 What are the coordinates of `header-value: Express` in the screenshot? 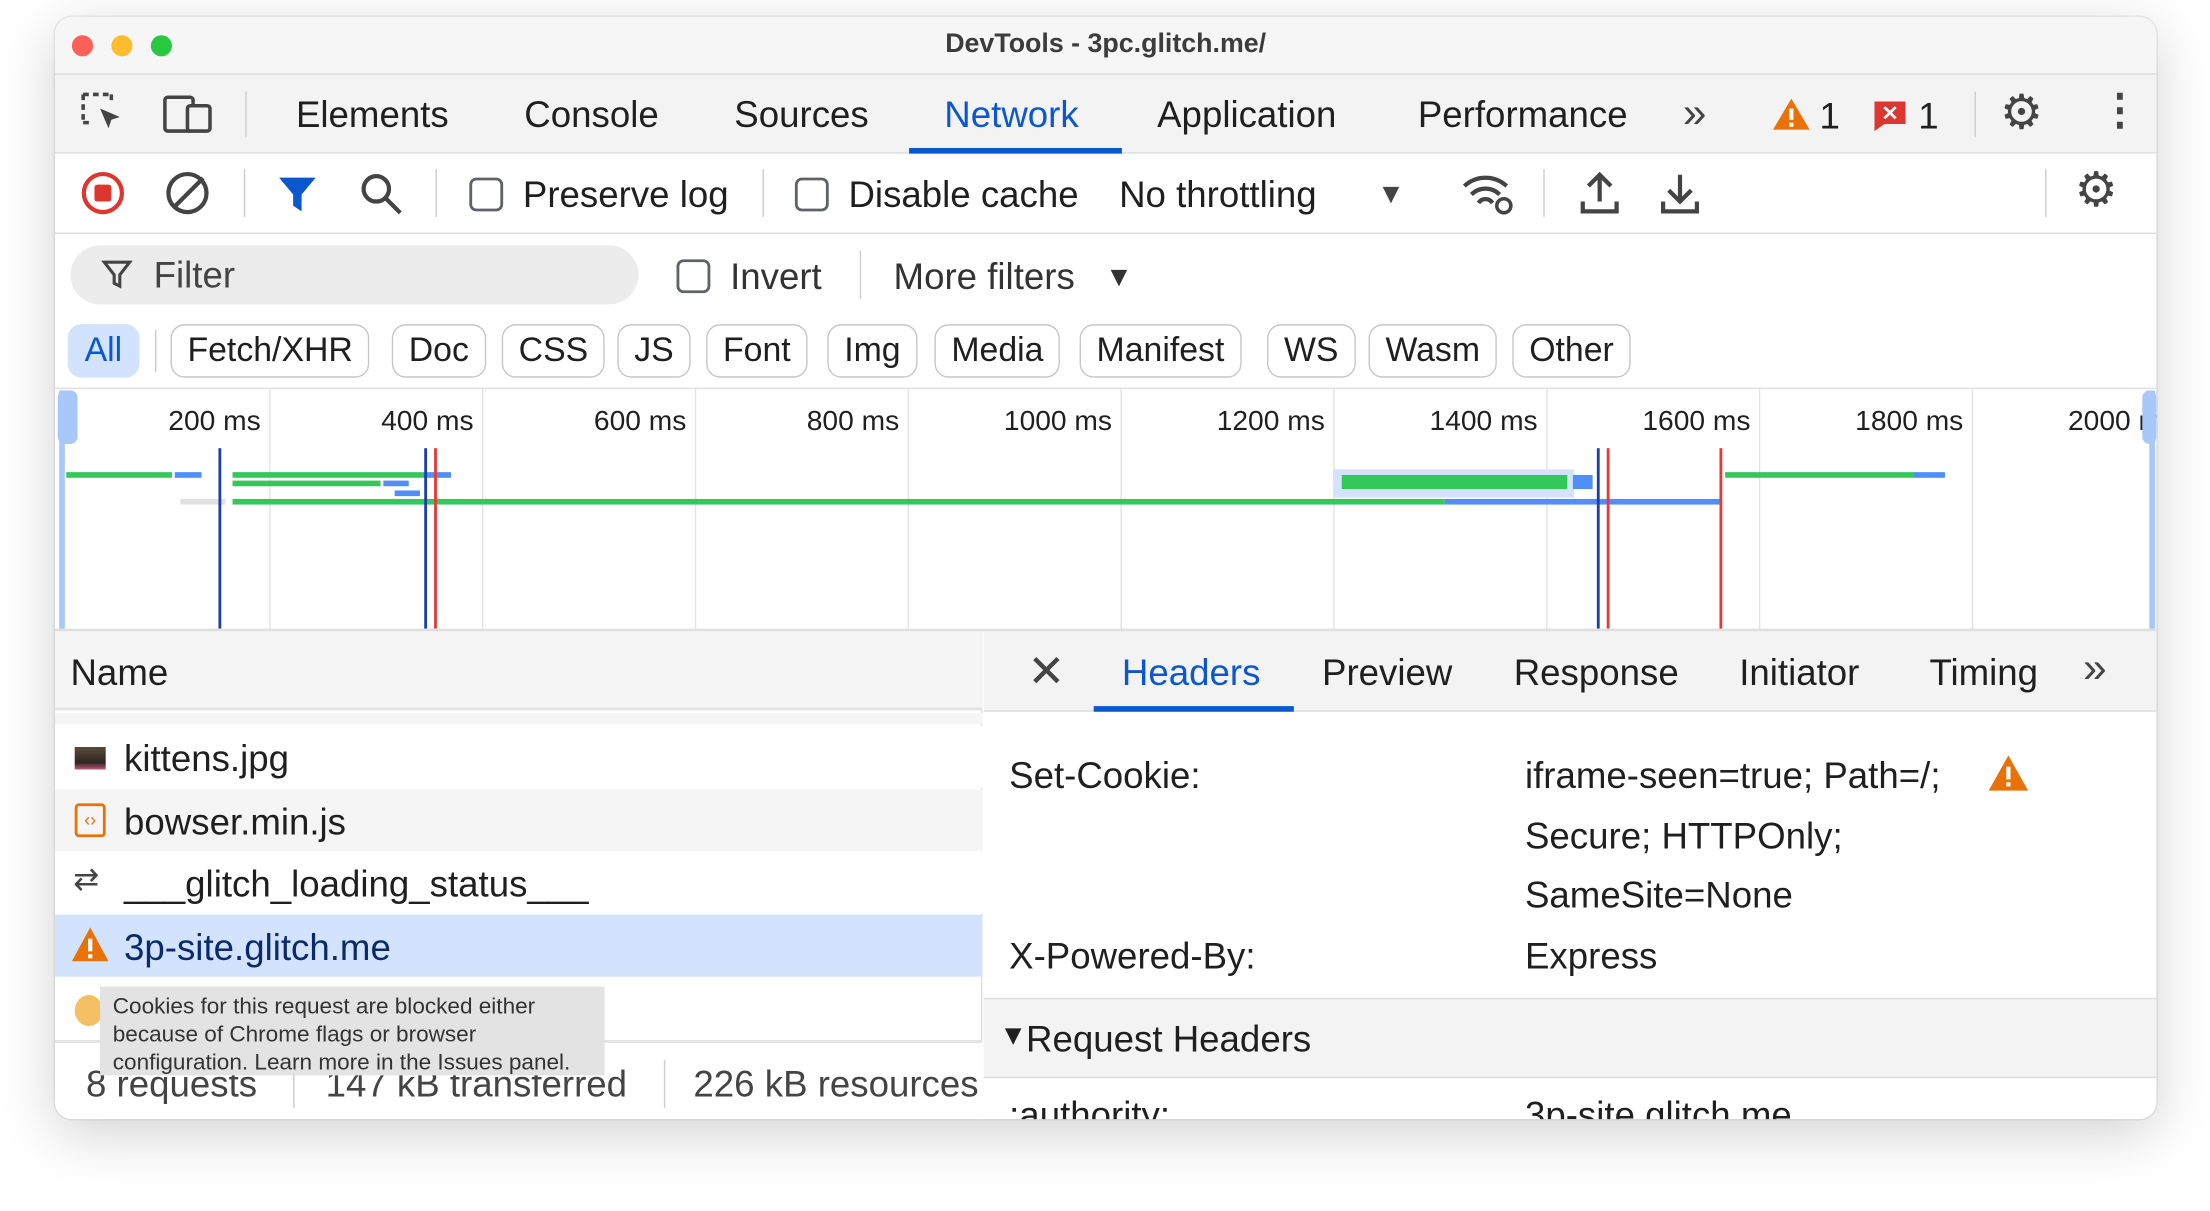 It's located at (1591, 955).